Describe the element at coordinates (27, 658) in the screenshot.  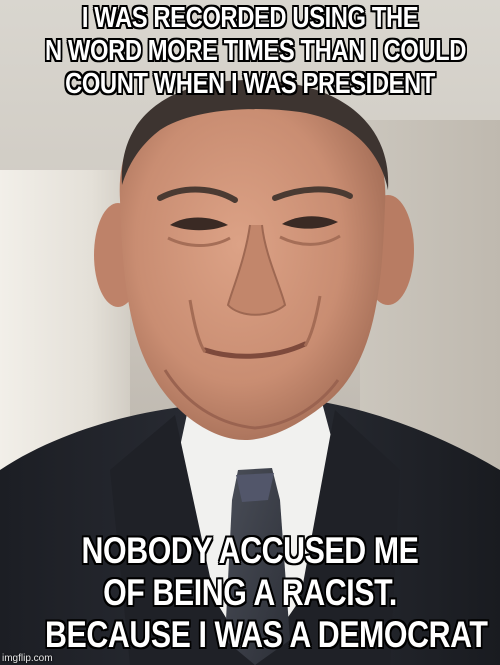
I see `watermark: imgflip.com` at that location.